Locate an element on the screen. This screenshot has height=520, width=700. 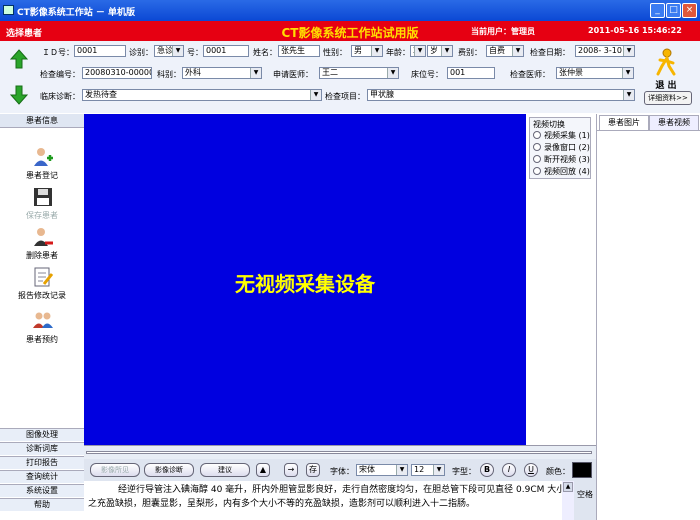
detail-button: 详细资料>> is located at coordinates (668, 98).